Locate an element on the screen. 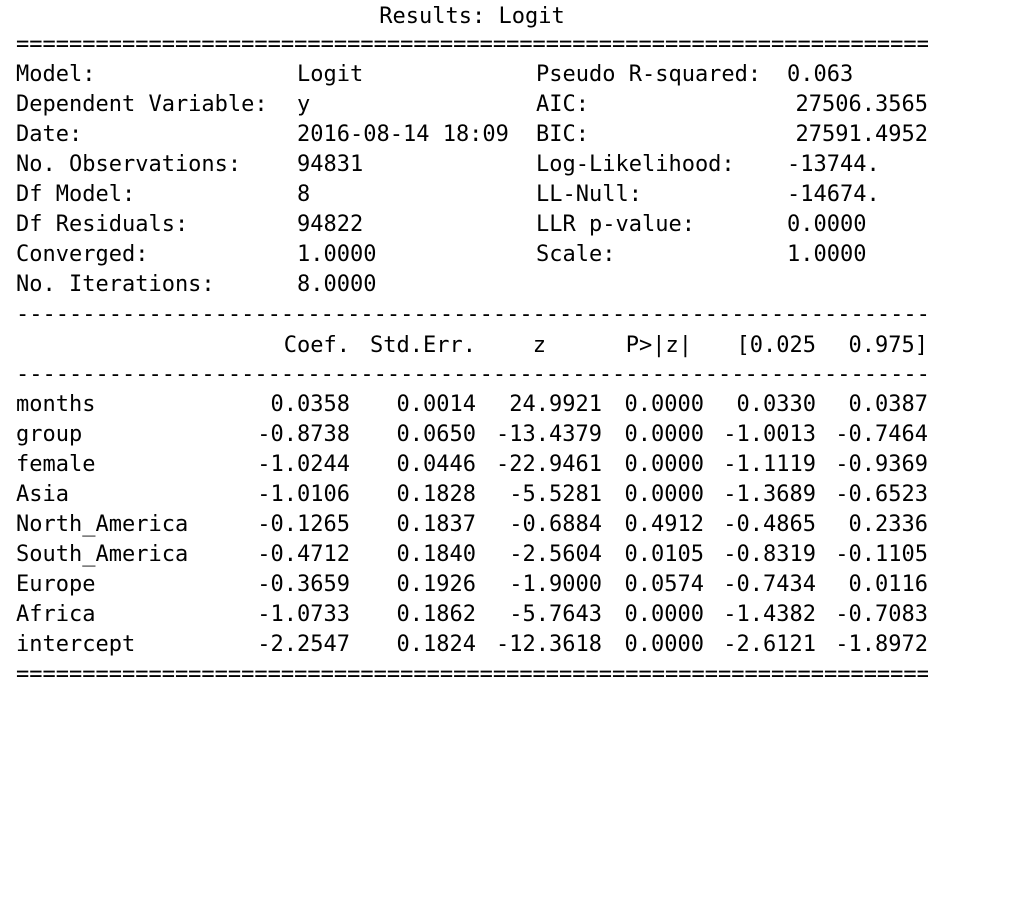 This screenshot has height=900, width=1010. summary-value: -14674. is located at coordinates (833, 194).